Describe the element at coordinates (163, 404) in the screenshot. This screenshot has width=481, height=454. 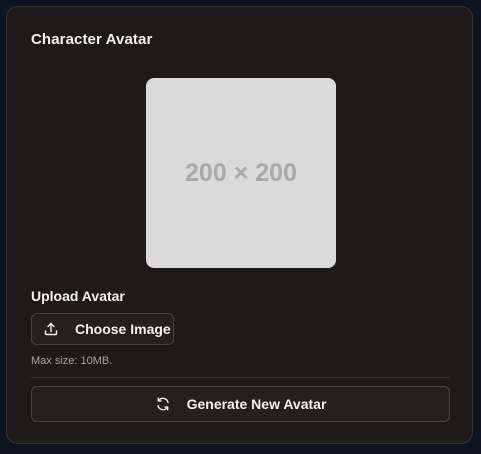
I see `refresh-icon` at that location.